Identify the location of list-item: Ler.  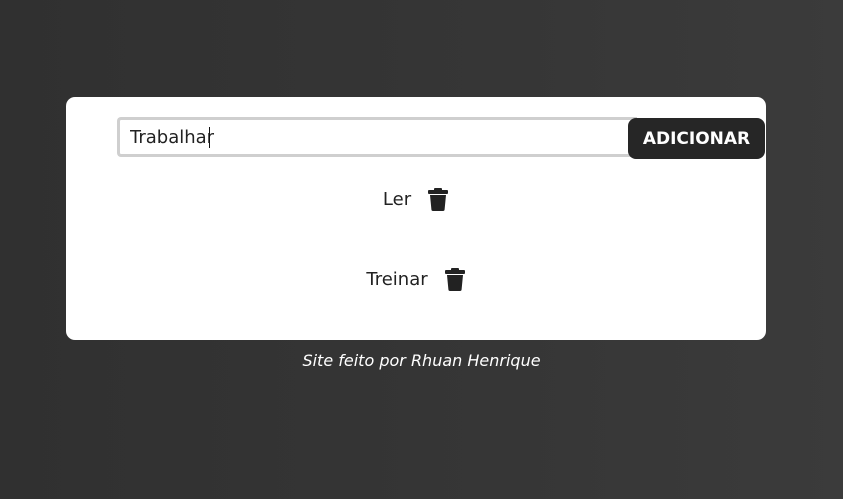
(416, 199).